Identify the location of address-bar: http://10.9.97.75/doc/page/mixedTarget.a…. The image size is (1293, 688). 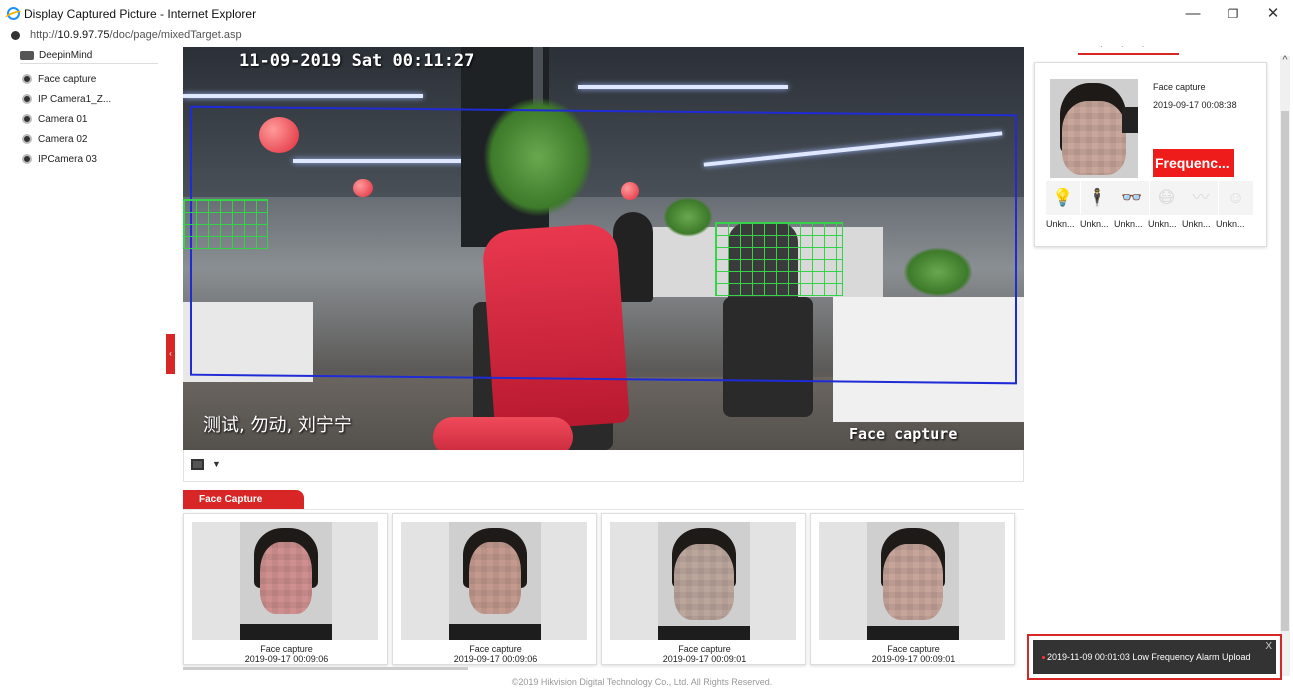
(646, 35).